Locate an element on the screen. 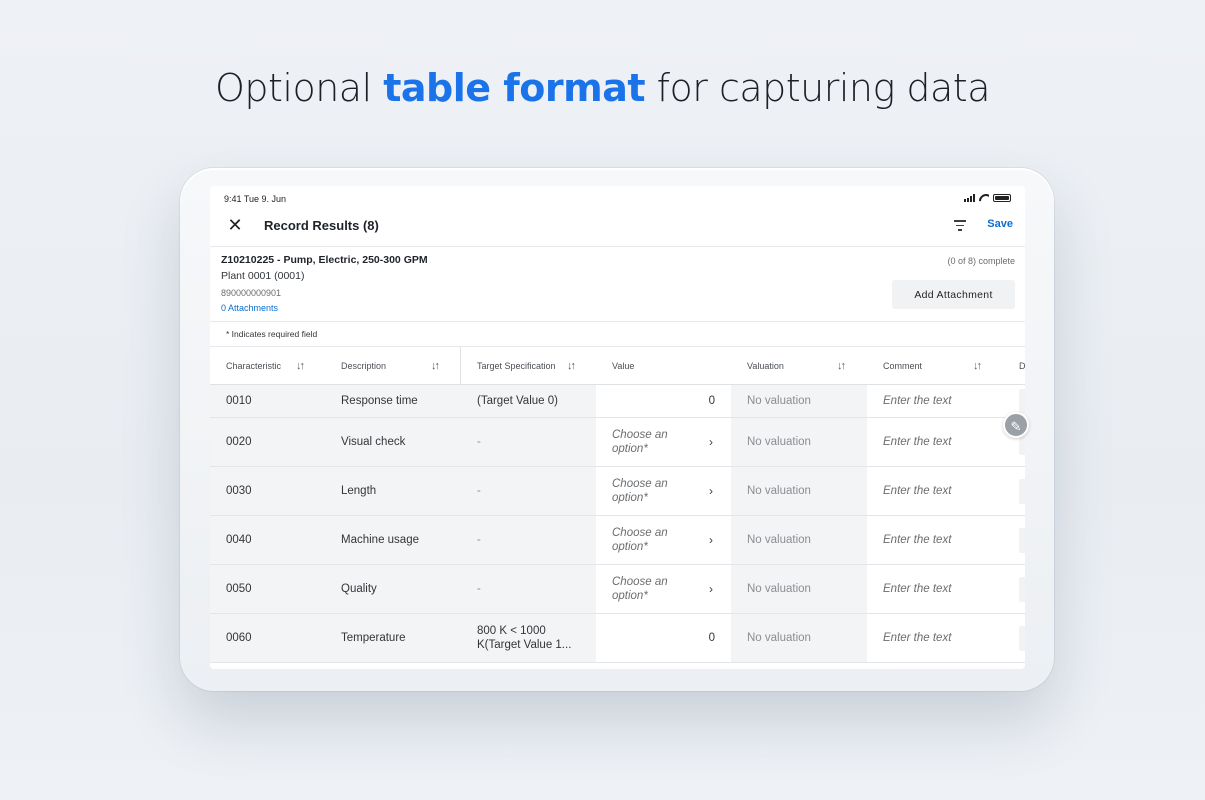 This screenshot has width=1205, height=800. column-label: Valuation is located at coordinates (765, 366).